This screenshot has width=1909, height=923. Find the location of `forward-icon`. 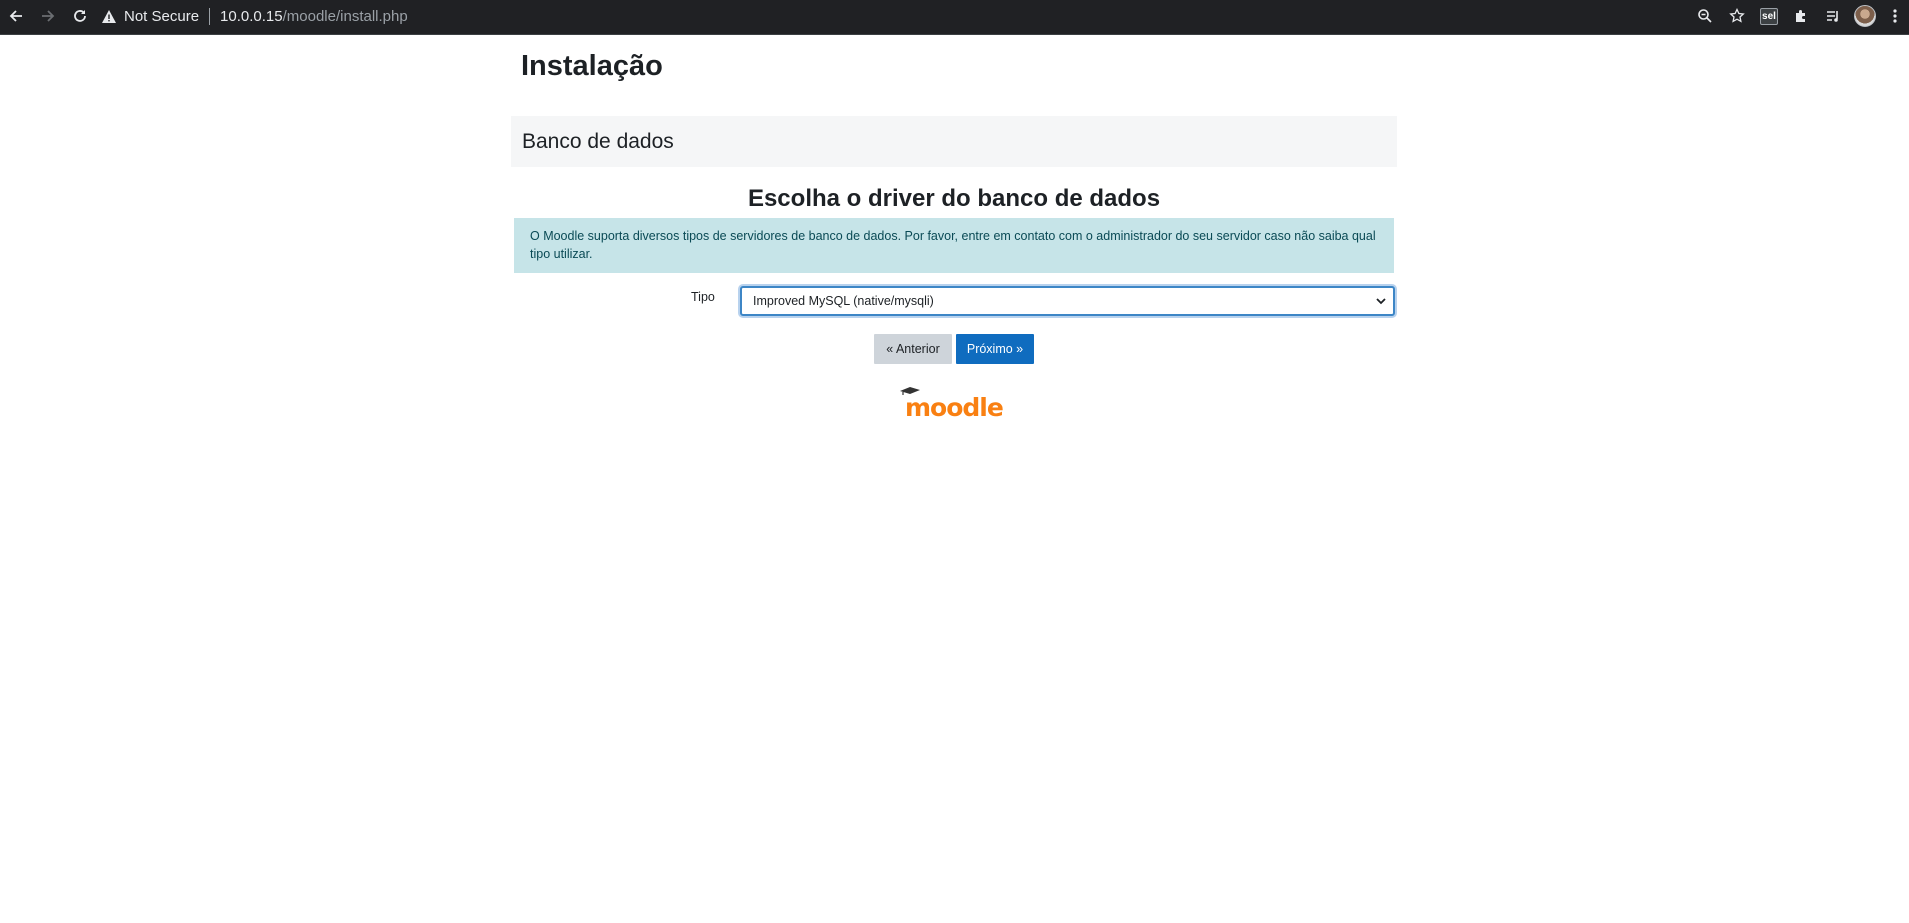

forward-icon is located at coordinates (48, 16).